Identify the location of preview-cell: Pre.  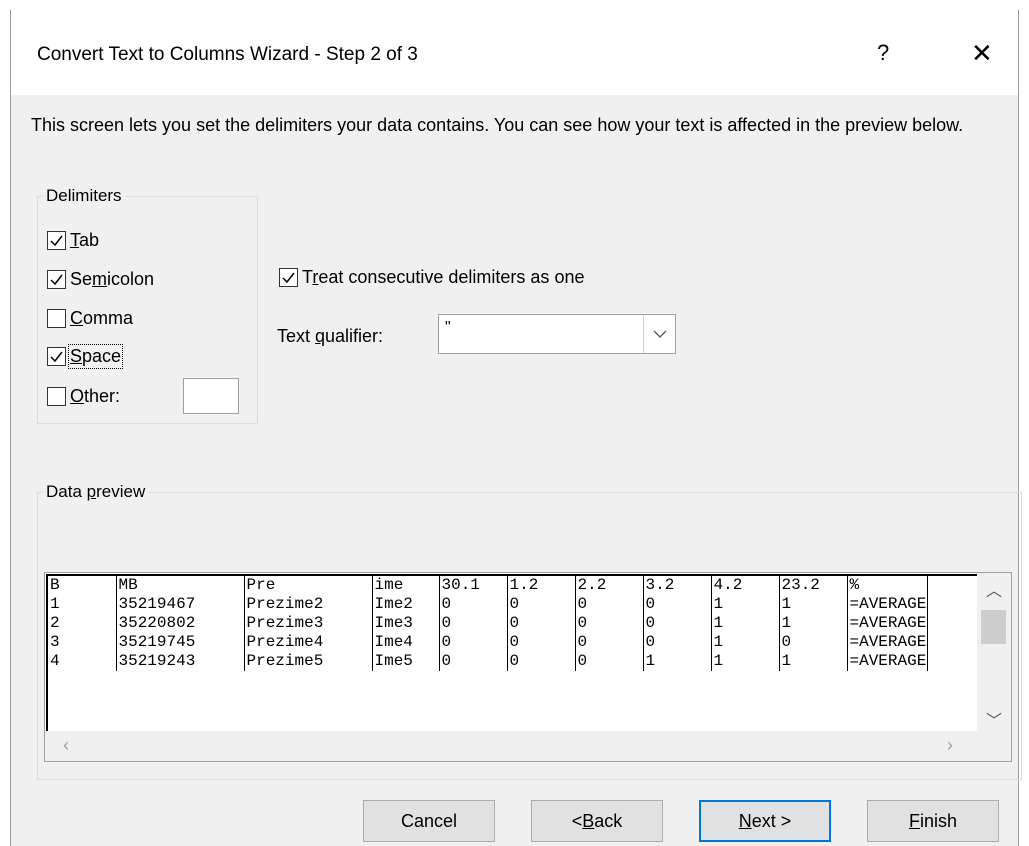
(308, 585).